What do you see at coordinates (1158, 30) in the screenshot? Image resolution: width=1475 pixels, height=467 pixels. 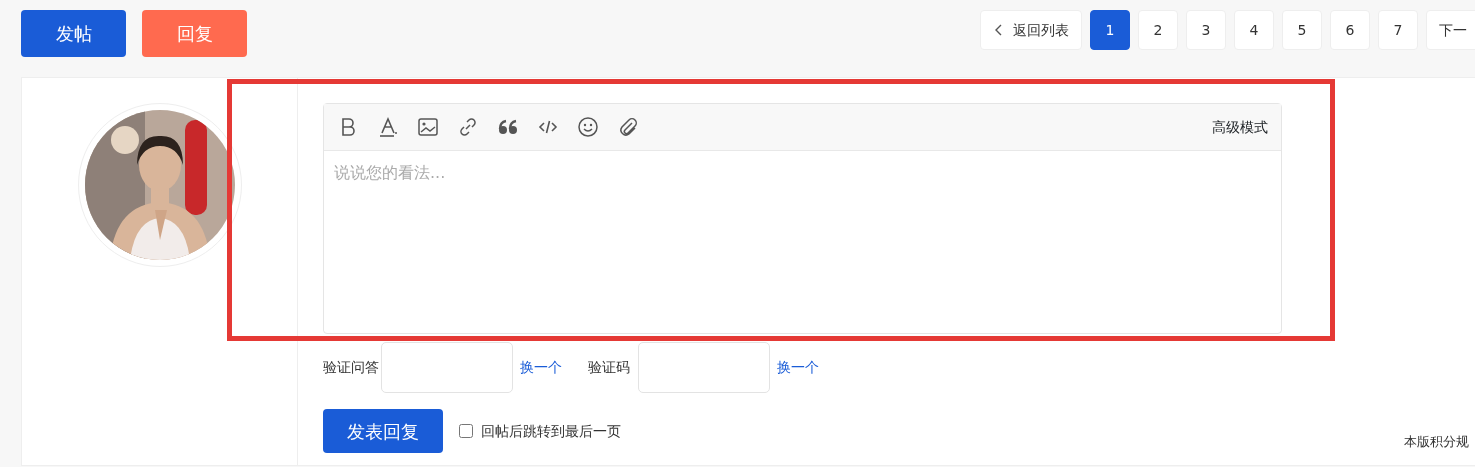 I see `page-button: 2` at bounding box center [1158, 30].